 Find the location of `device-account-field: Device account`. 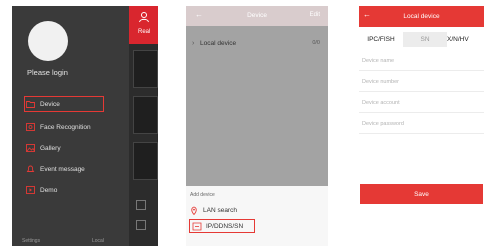

device-account-field: Device account is located at coordinates (421, 103).